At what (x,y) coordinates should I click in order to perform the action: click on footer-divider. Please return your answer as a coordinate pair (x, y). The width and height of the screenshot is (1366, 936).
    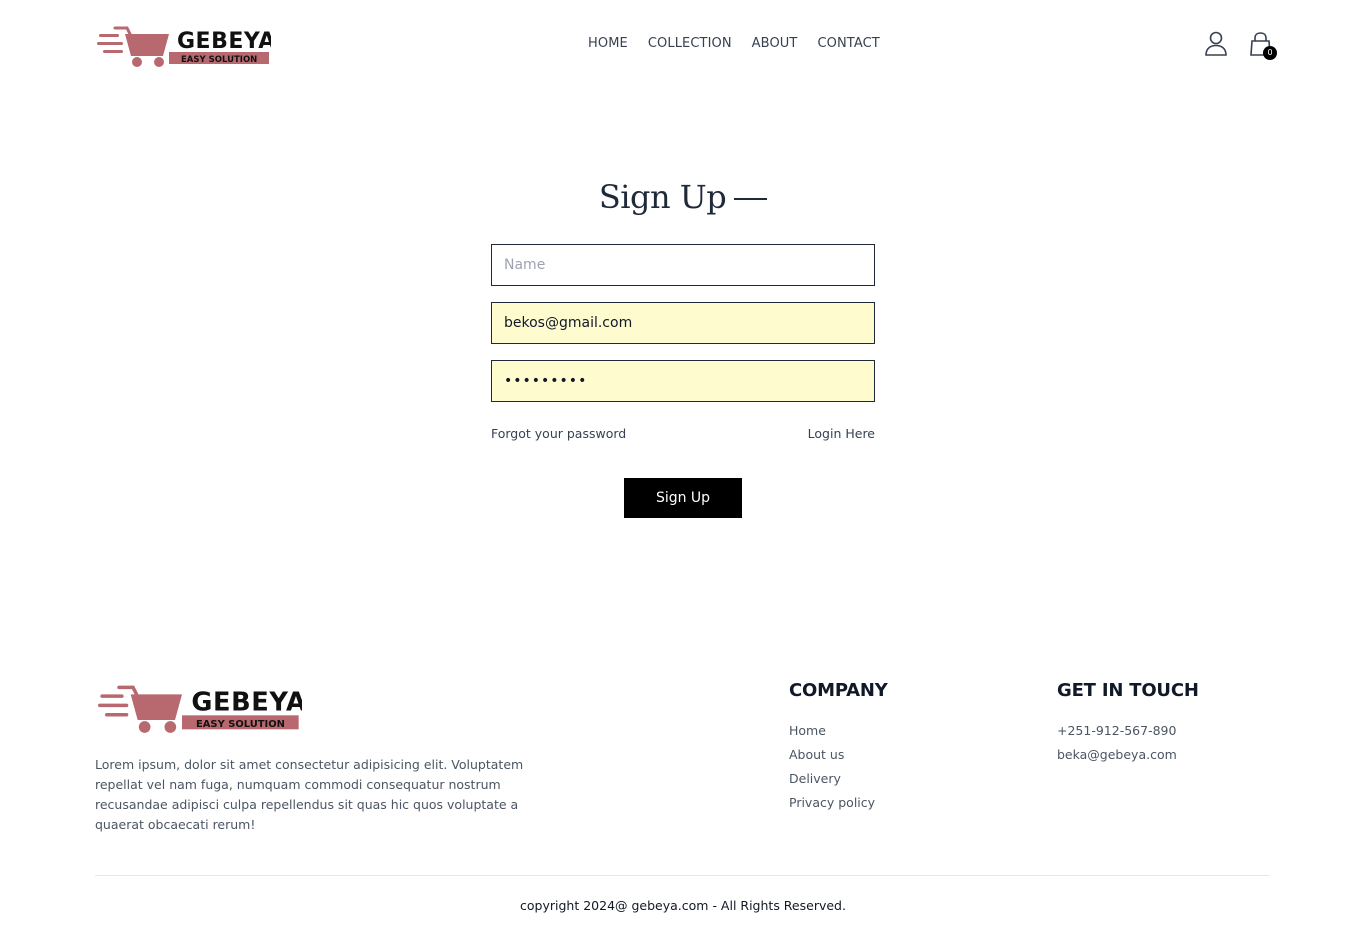
    Looking at the image, I should click on (682, 875).